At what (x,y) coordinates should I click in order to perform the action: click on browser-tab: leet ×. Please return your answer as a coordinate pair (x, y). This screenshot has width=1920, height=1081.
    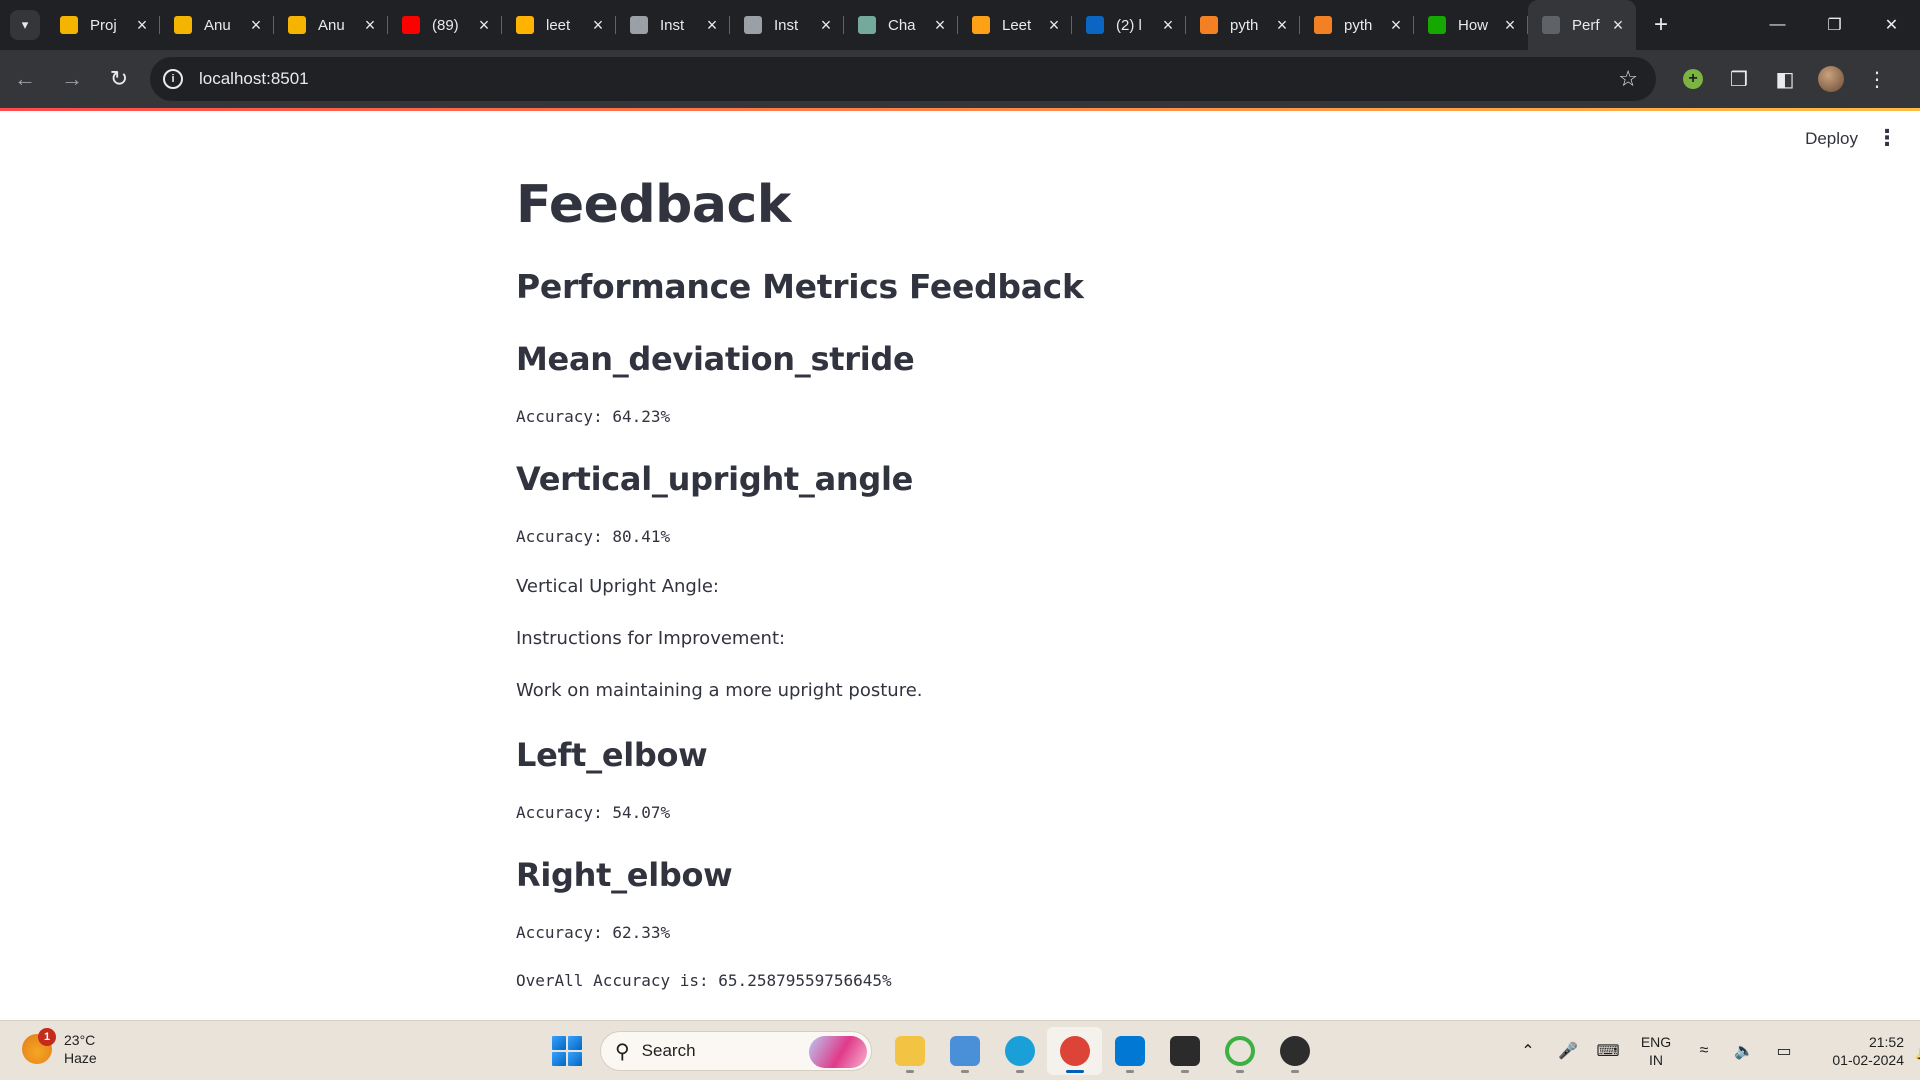
    Looking at the image, I should click on (559, 25).